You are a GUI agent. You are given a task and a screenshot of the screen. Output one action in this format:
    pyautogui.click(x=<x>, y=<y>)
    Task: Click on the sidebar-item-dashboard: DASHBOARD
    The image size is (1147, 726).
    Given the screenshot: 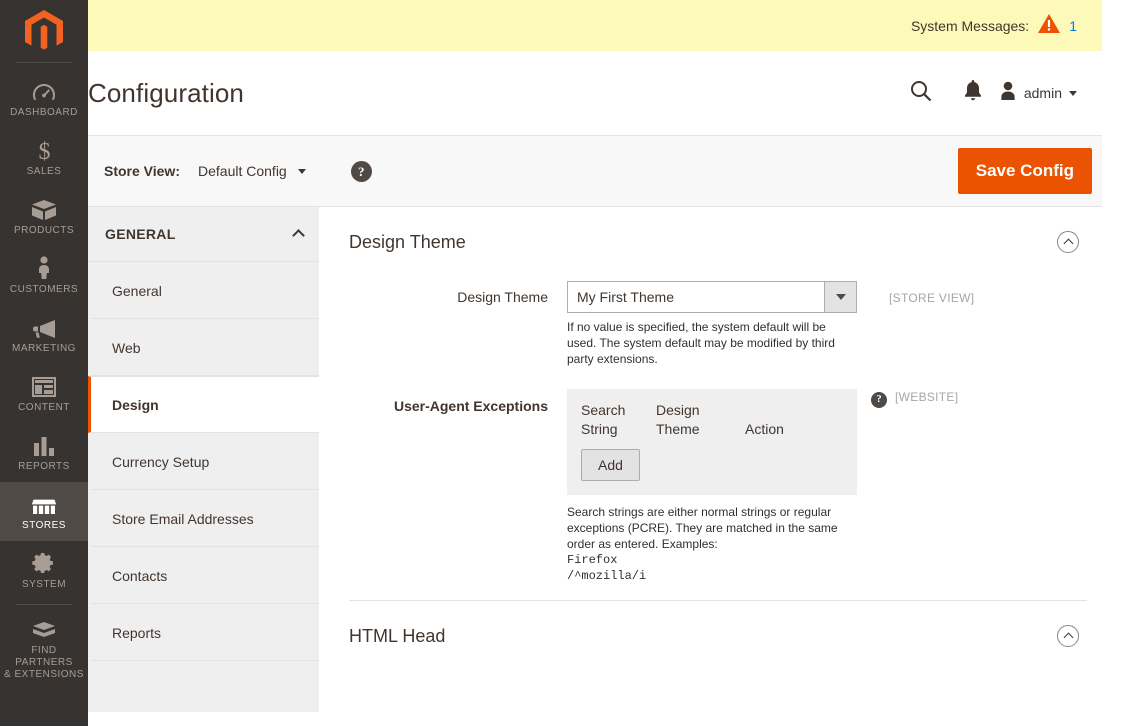 What is the action you would take?
    pyautogui.click(x=44, y=98)
    